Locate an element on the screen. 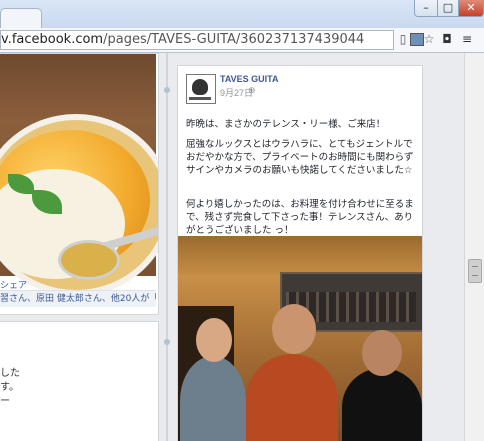  timeline-divider is located at coordinates (167, 247).